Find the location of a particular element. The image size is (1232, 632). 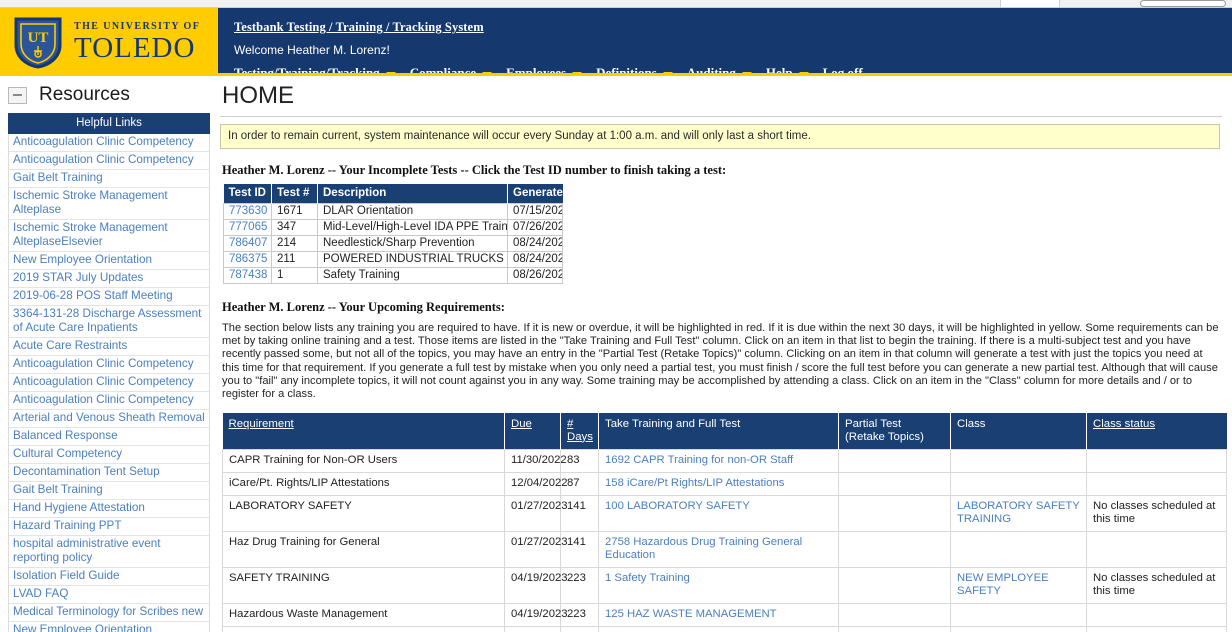

test-id-link: 787438 is located at coordinates (247, 275).